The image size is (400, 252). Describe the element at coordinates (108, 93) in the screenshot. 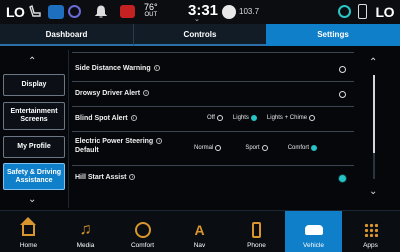

I see `setting-label: Drowsy Driver Alert` at that location.